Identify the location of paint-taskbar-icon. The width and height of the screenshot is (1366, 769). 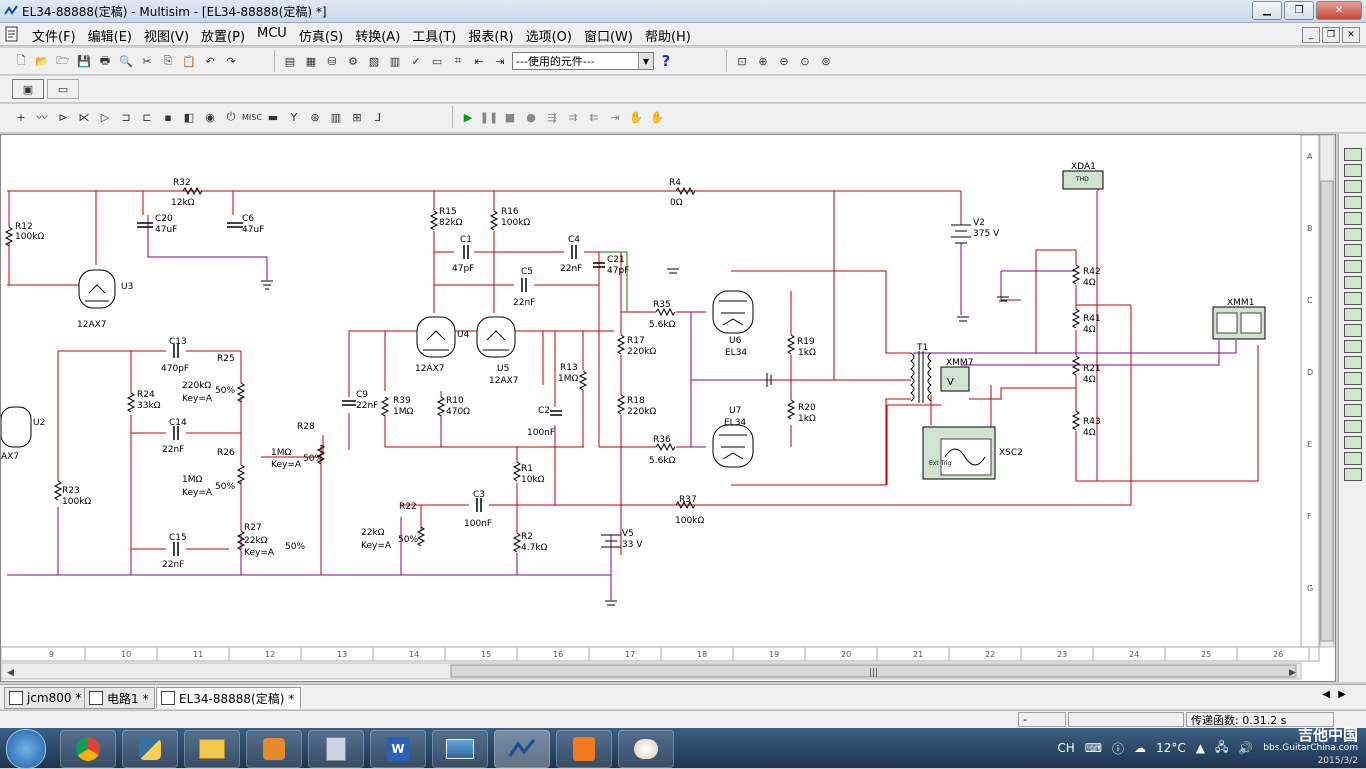
(646, 749).